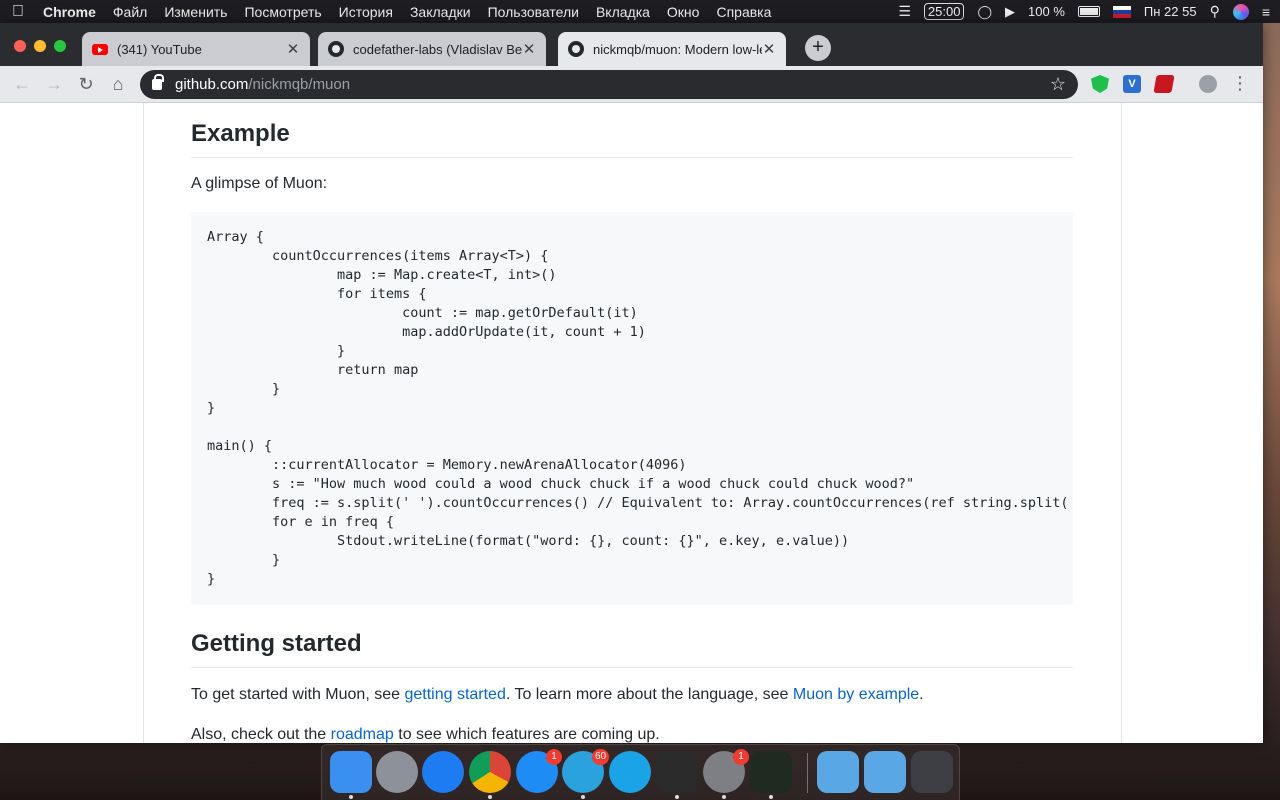  I want to click on dock-separator, so click(807, 773).